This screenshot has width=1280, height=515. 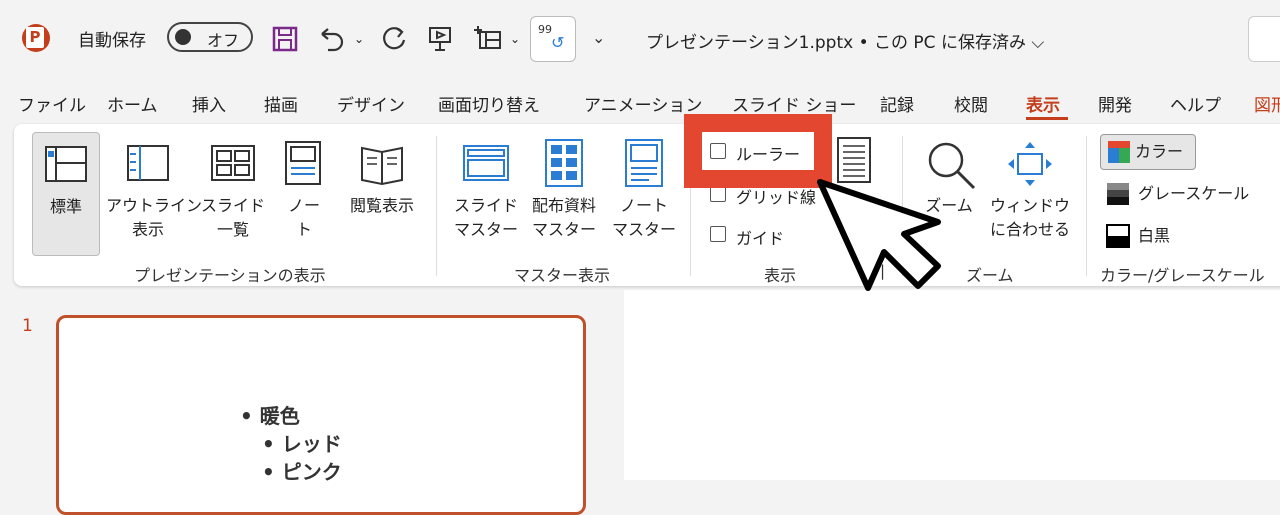 What do you see at coordinates (486, 163) in the screenshot?
I see `slide-master-icon` at bounding box center [486, 163].